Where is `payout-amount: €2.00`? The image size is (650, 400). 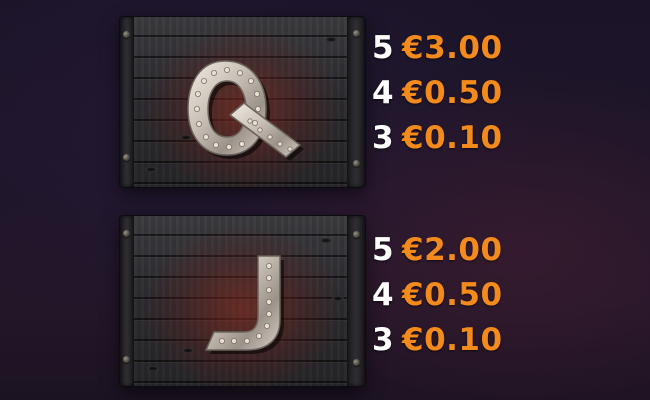 payout-amount: €2.00 is located at coordinates (452, 250).